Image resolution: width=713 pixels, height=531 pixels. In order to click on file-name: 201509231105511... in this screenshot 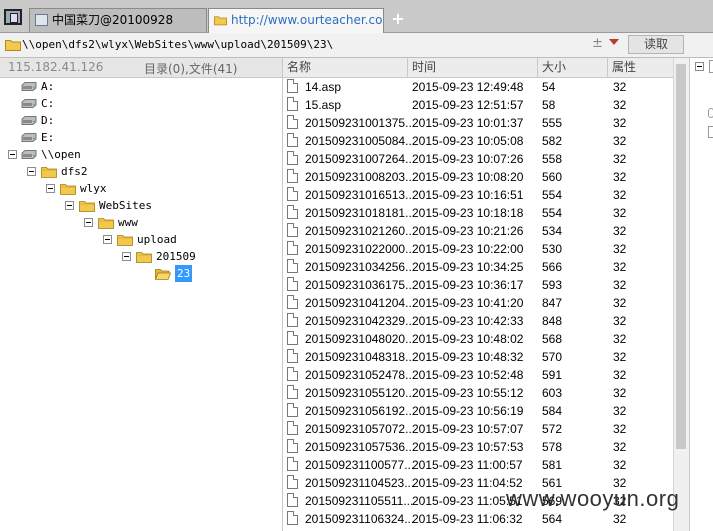, I will do `click(359, 501)`.